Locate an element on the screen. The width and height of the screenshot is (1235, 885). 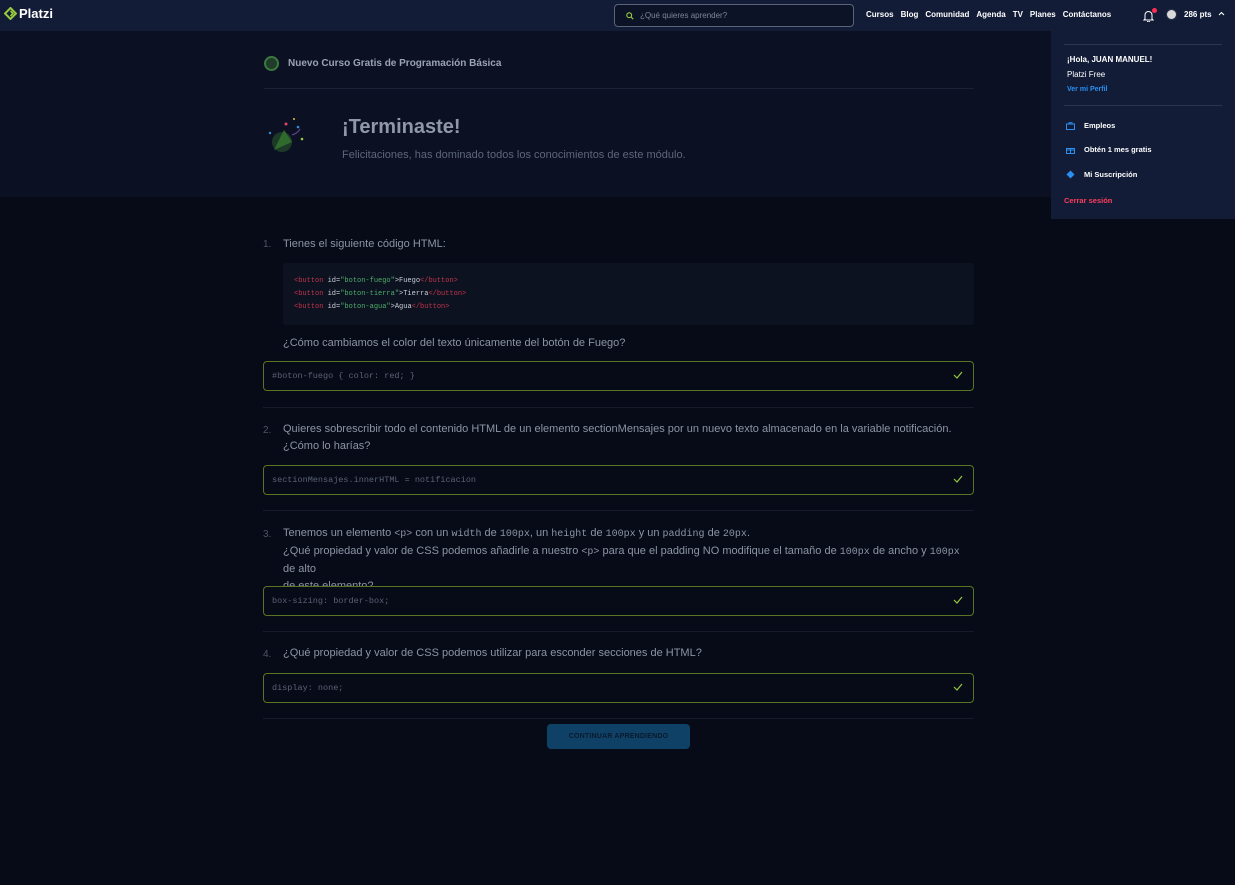
notifications-button is located at coordinates (1149, 17).